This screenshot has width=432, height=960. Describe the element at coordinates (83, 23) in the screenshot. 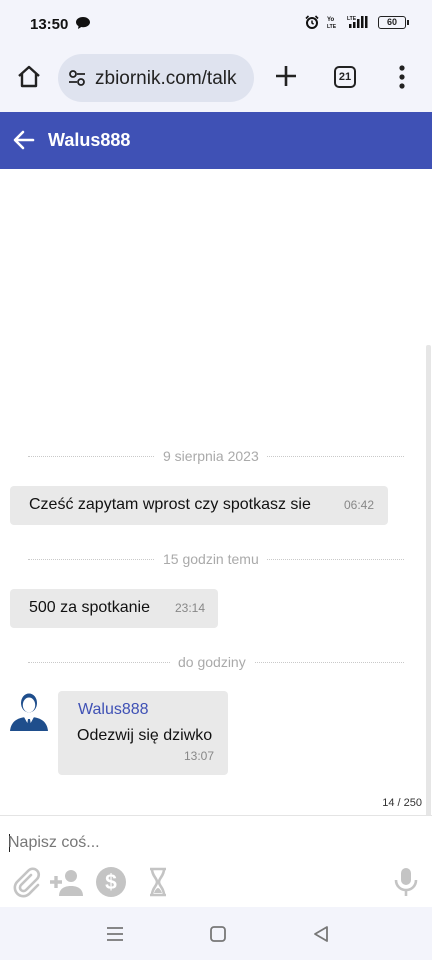

I see `chat-bubble-icon` at that location.